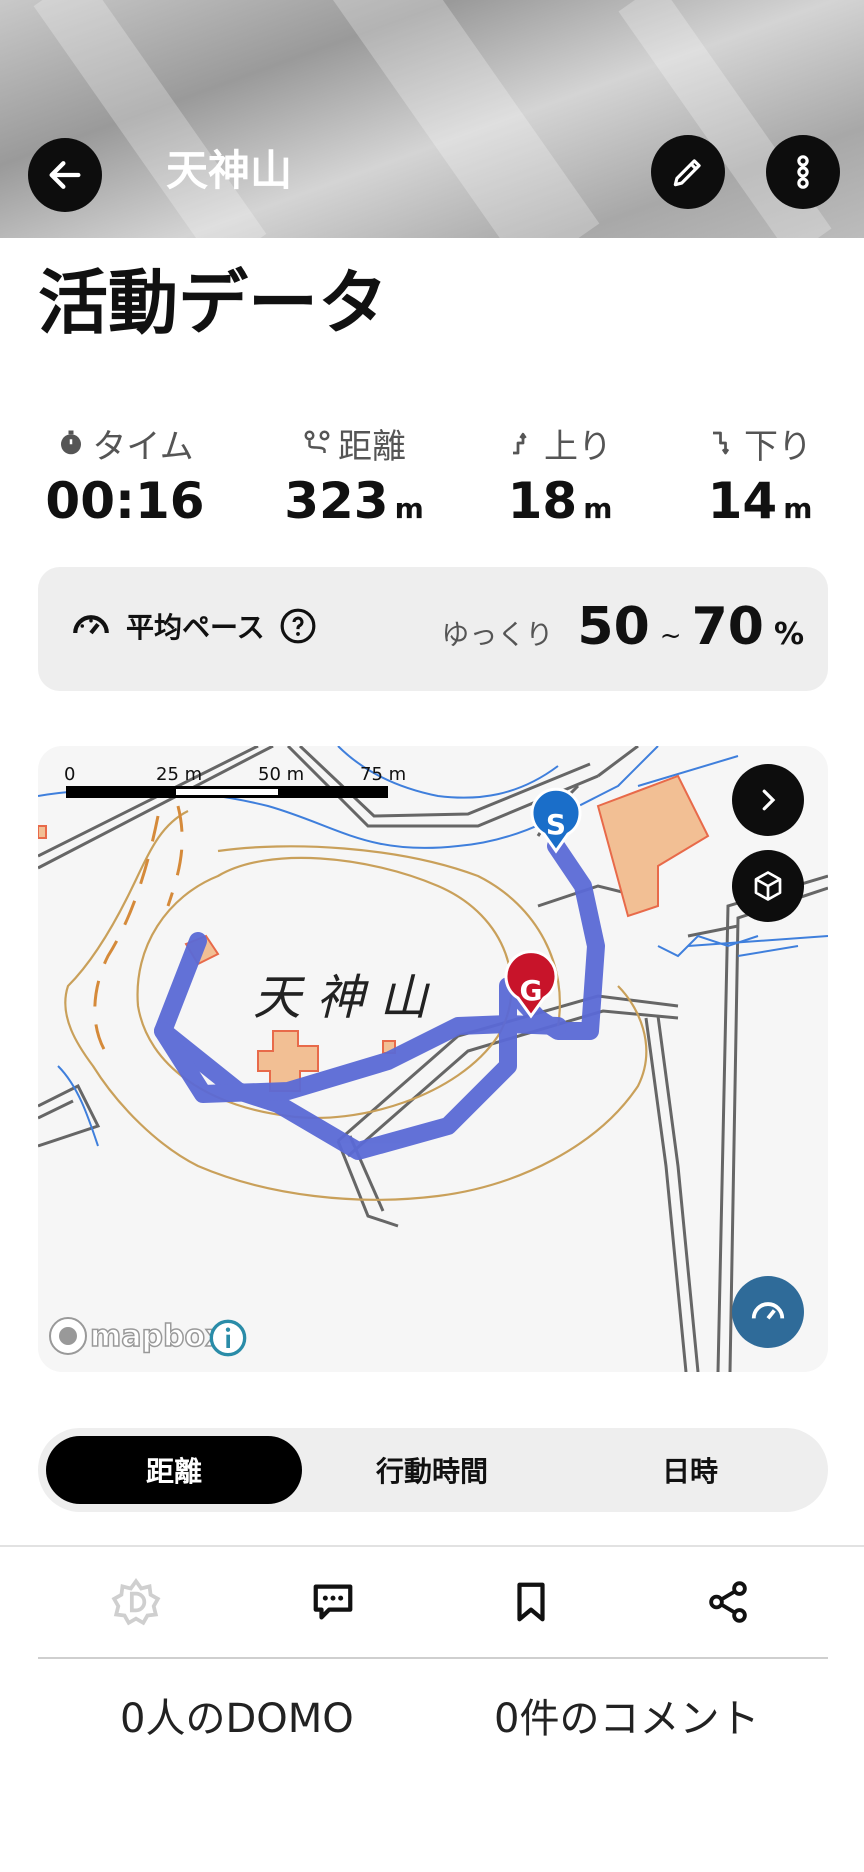 The height and width of the screenshot is (1872, 864). What do you see at coordinates (195, 627) in the screenshot?
I see `pace-label: 平均ペース` at bounding box center [195, 627].